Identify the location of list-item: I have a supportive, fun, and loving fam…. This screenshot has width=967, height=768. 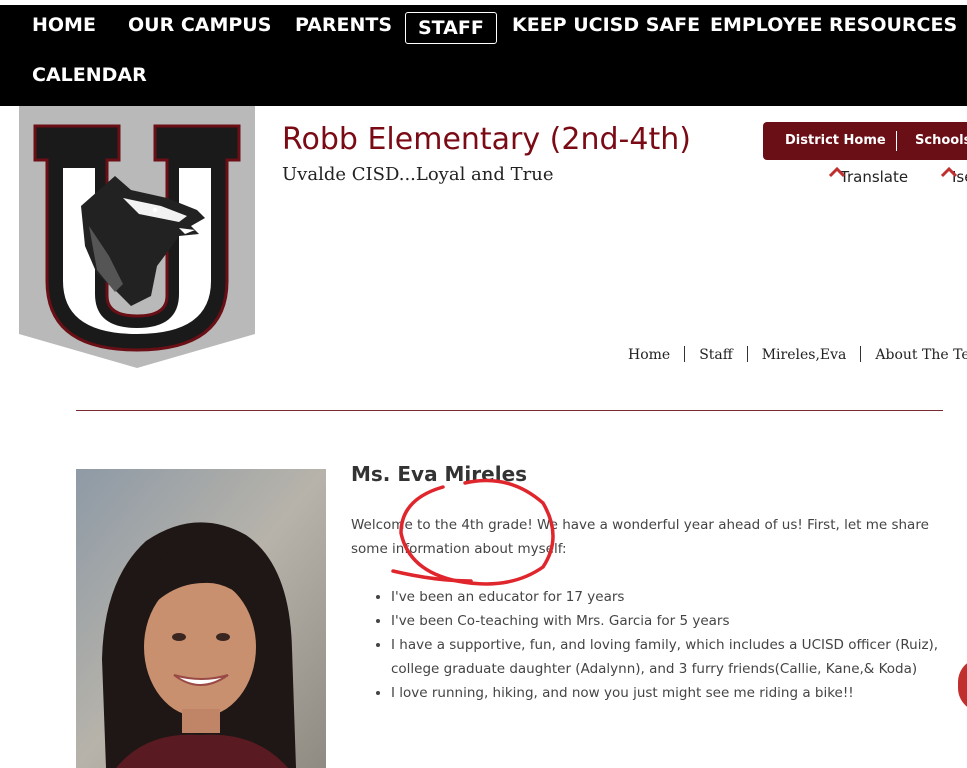
(679, 657).